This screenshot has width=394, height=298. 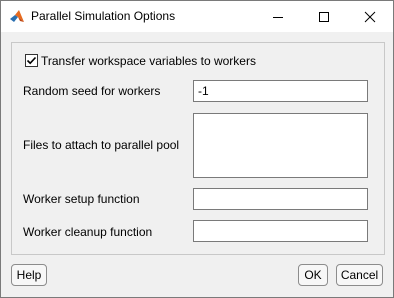 What do you see at coordinates (197, 16) in the screenshot?
I see `title-bar: Parallel Simulation Options` at bounding box center [197, 16].